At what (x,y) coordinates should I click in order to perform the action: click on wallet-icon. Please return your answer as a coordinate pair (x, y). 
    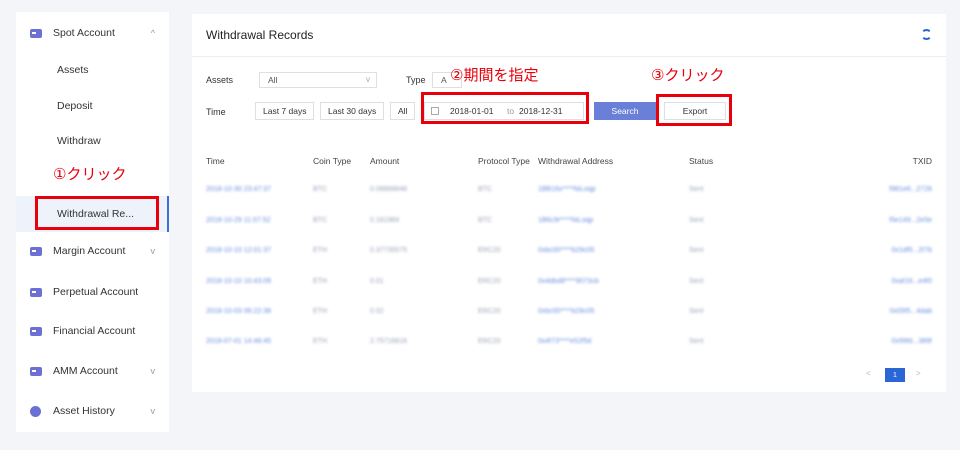
    Looking at the image, I should click on (36, 33).